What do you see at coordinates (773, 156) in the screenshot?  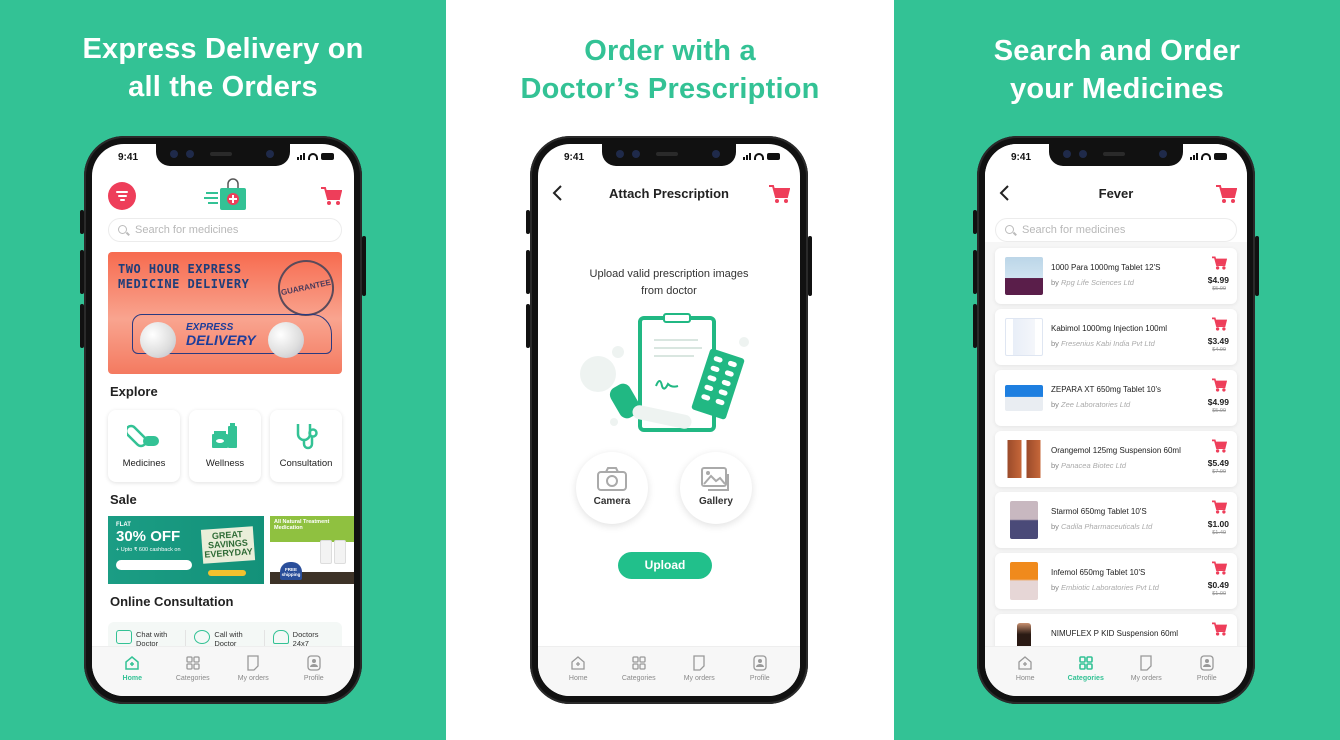 I see `battery-icon` at bounding box center [773, 156].